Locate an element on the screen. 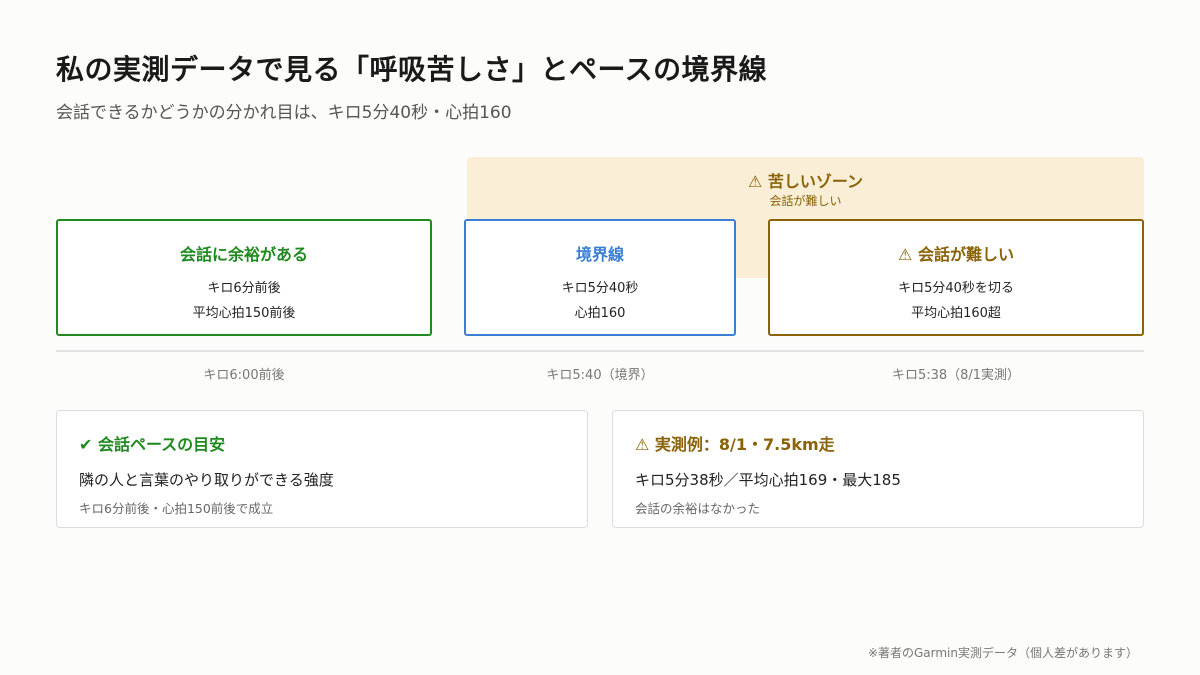 The width and height of the screenshot is (1200, 675). axis-label-comfortable: キロ6:00前後 is located at coordinates (244, 375).